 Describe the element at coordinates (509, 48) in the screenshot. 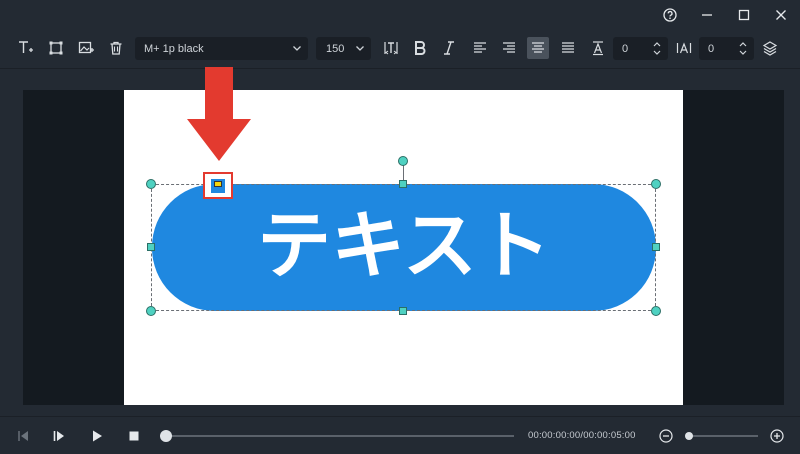

I see `align-right-icon` at that location.